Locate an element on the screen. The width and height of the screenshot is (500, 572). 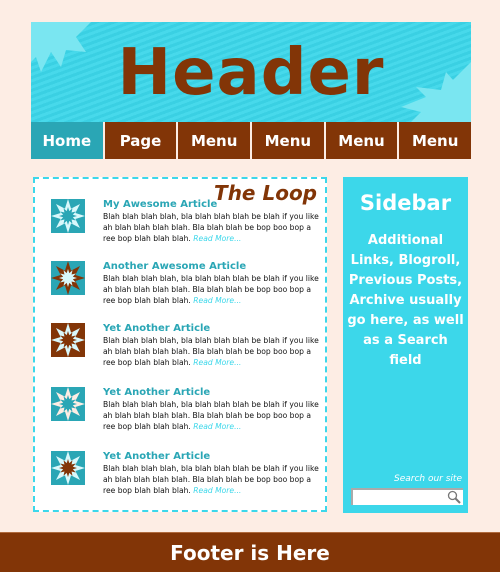
search-icon is located at coordinates (454, 497).